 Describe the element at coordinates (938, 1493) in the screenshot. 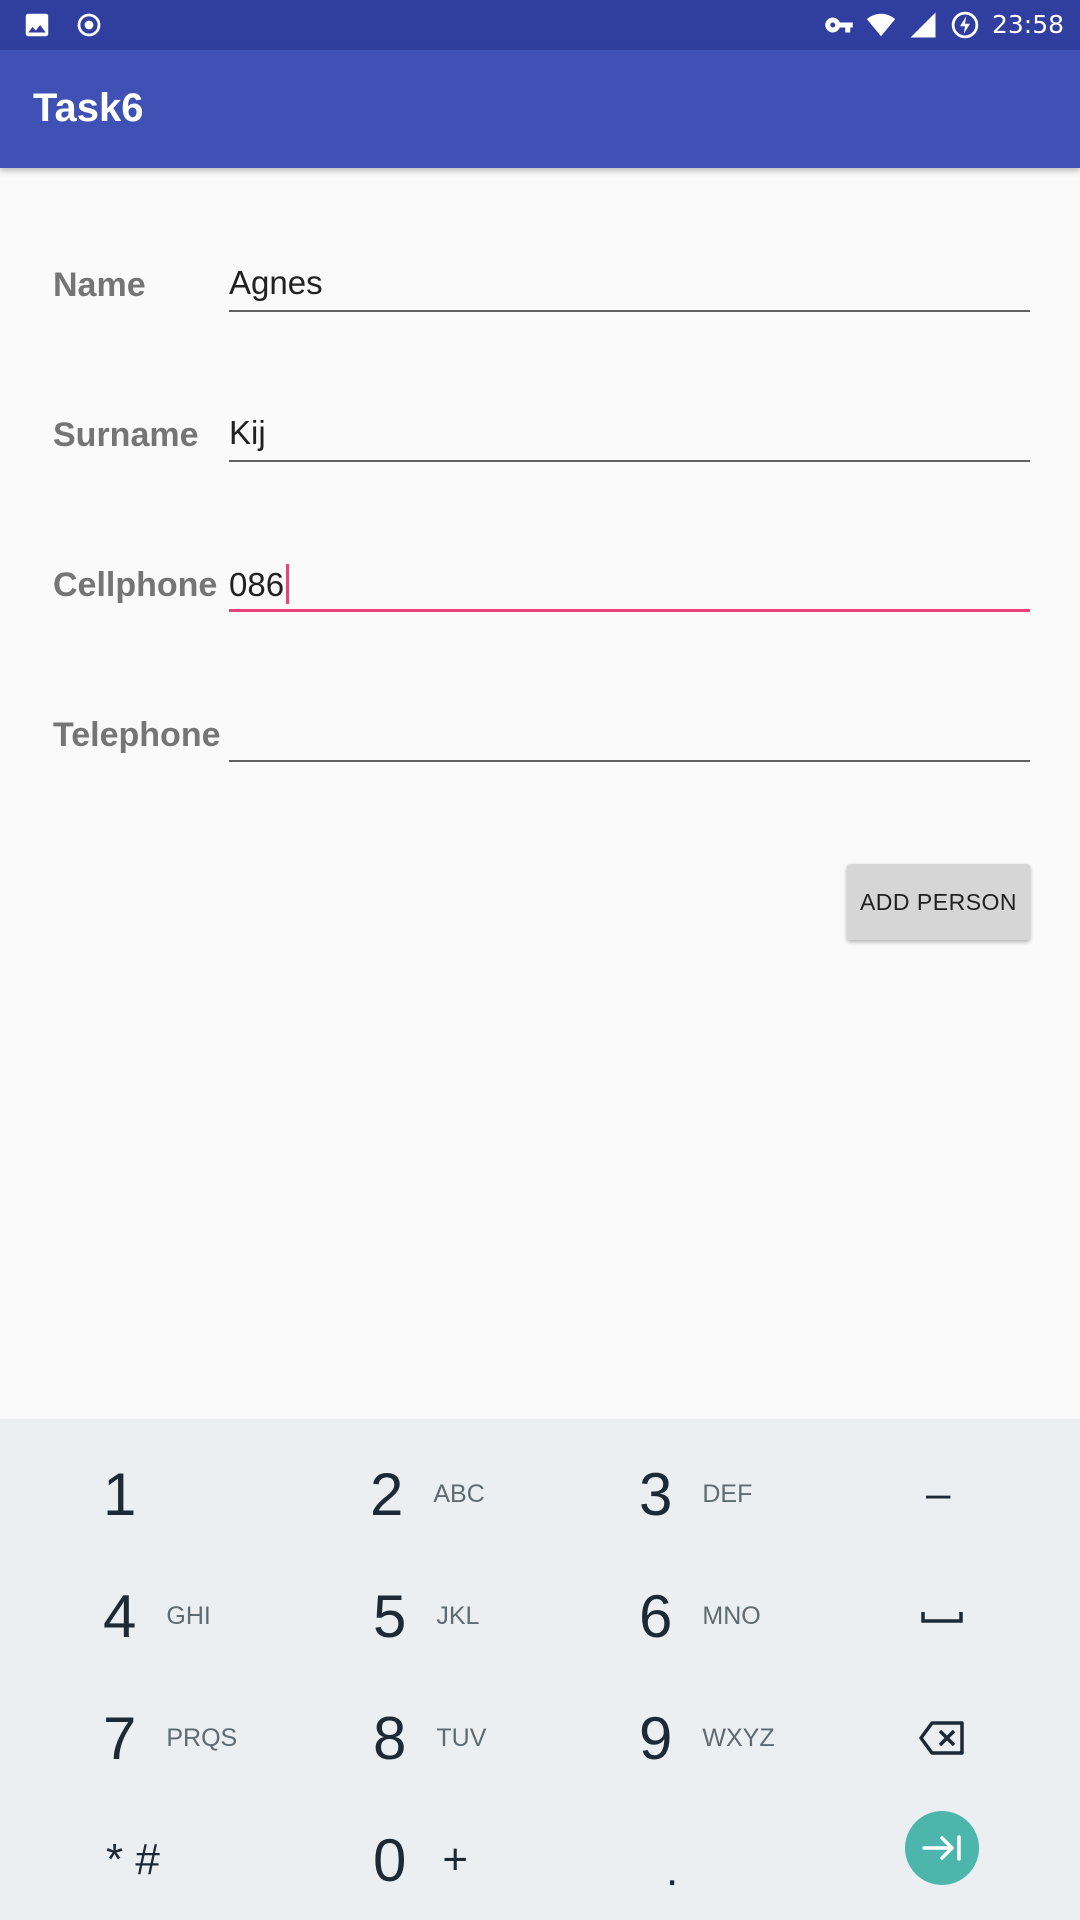

I see `dash-symbol: –` at that location.